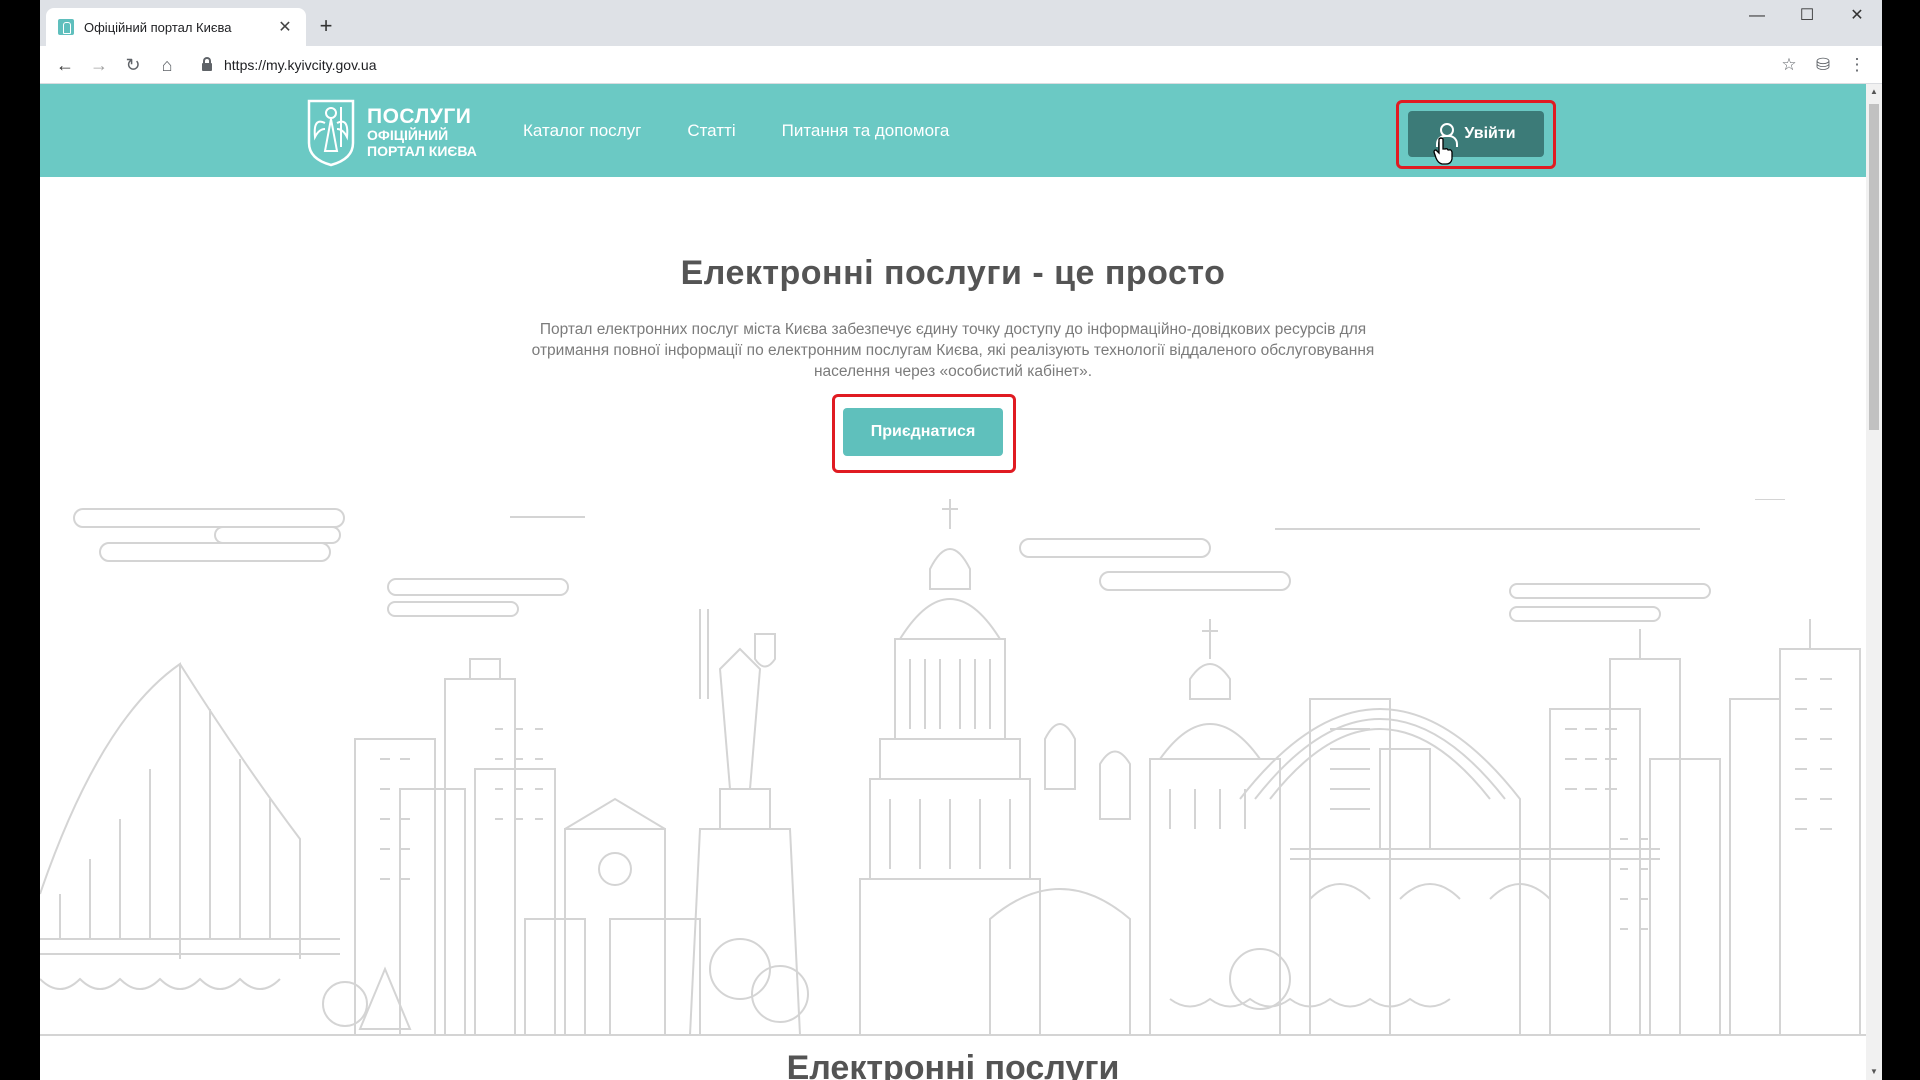 The image size is (1920, 1080). I want to click on login-button: Увійти, so click(1476, 134).